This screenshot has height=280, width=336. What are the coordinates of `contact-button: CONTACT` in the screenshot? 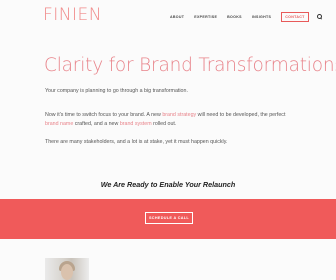 It's located at (295, 17).